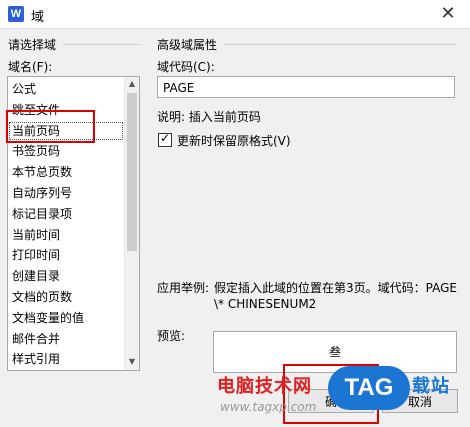 The image size is (470, 427). What do you see at coordinates (16, 14) in the screenshot?
I see `wps-app-icon: W` at bounding box center [16, 14].